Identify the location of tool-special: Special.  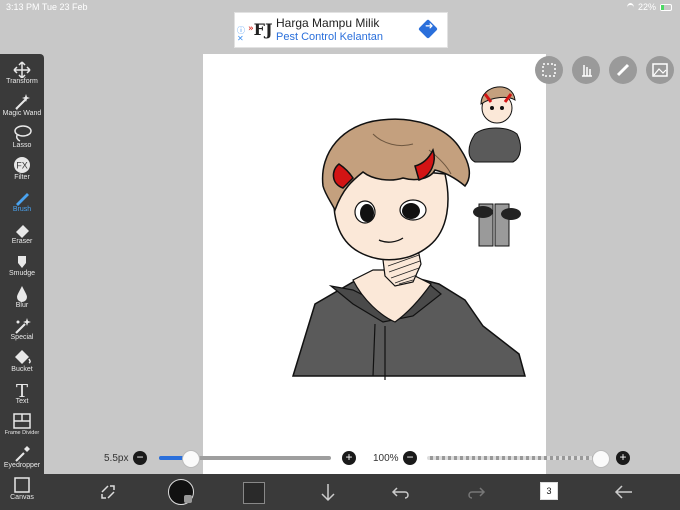
(22, 330).